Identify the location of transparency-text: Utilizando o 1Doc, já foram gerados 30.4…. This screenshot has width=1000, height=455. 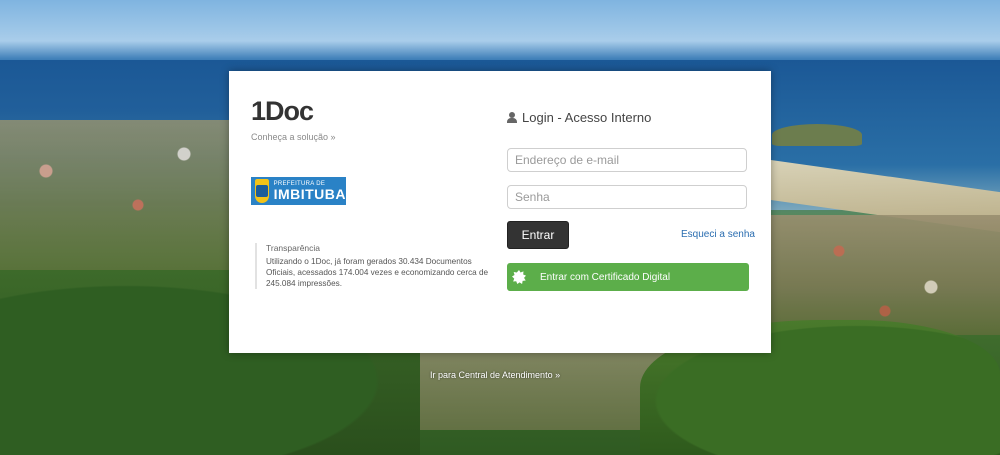
(377, 272).